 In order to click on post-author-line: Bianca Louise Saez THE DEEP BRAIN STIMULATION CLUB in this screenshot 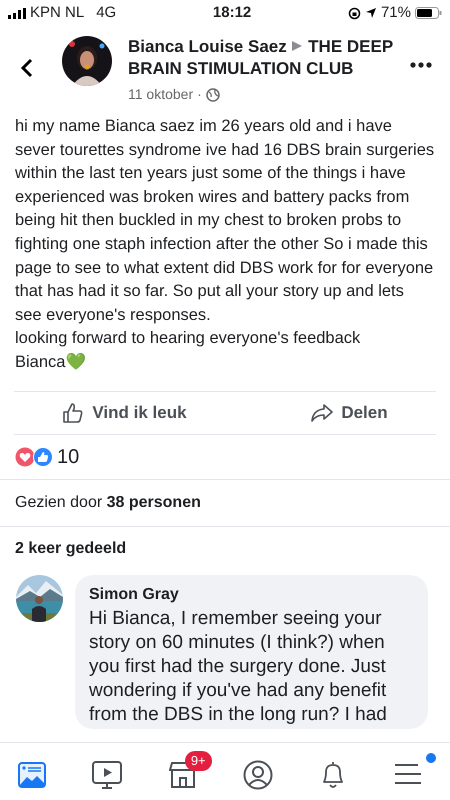, I will do `click(261, 58)`.